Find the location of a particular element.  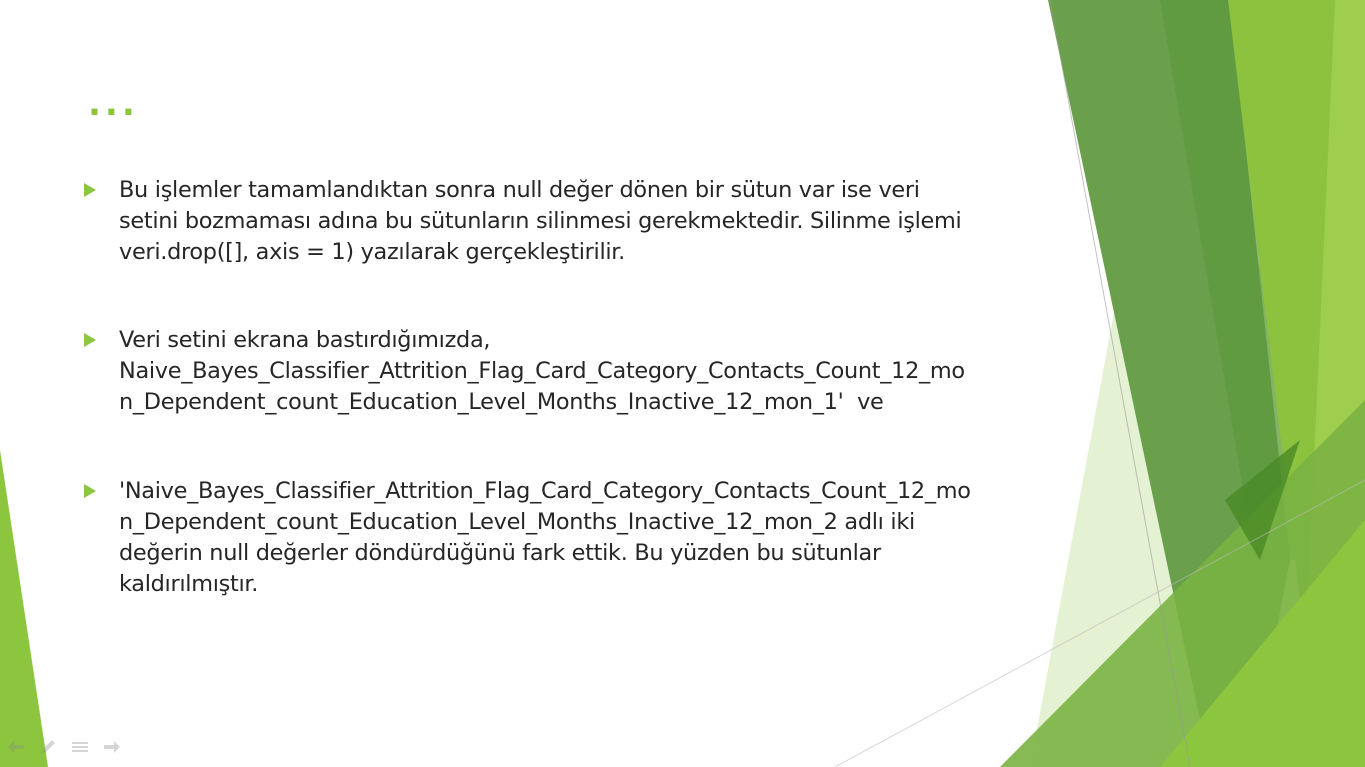

menu-icon is located at coordinates (80, 747).